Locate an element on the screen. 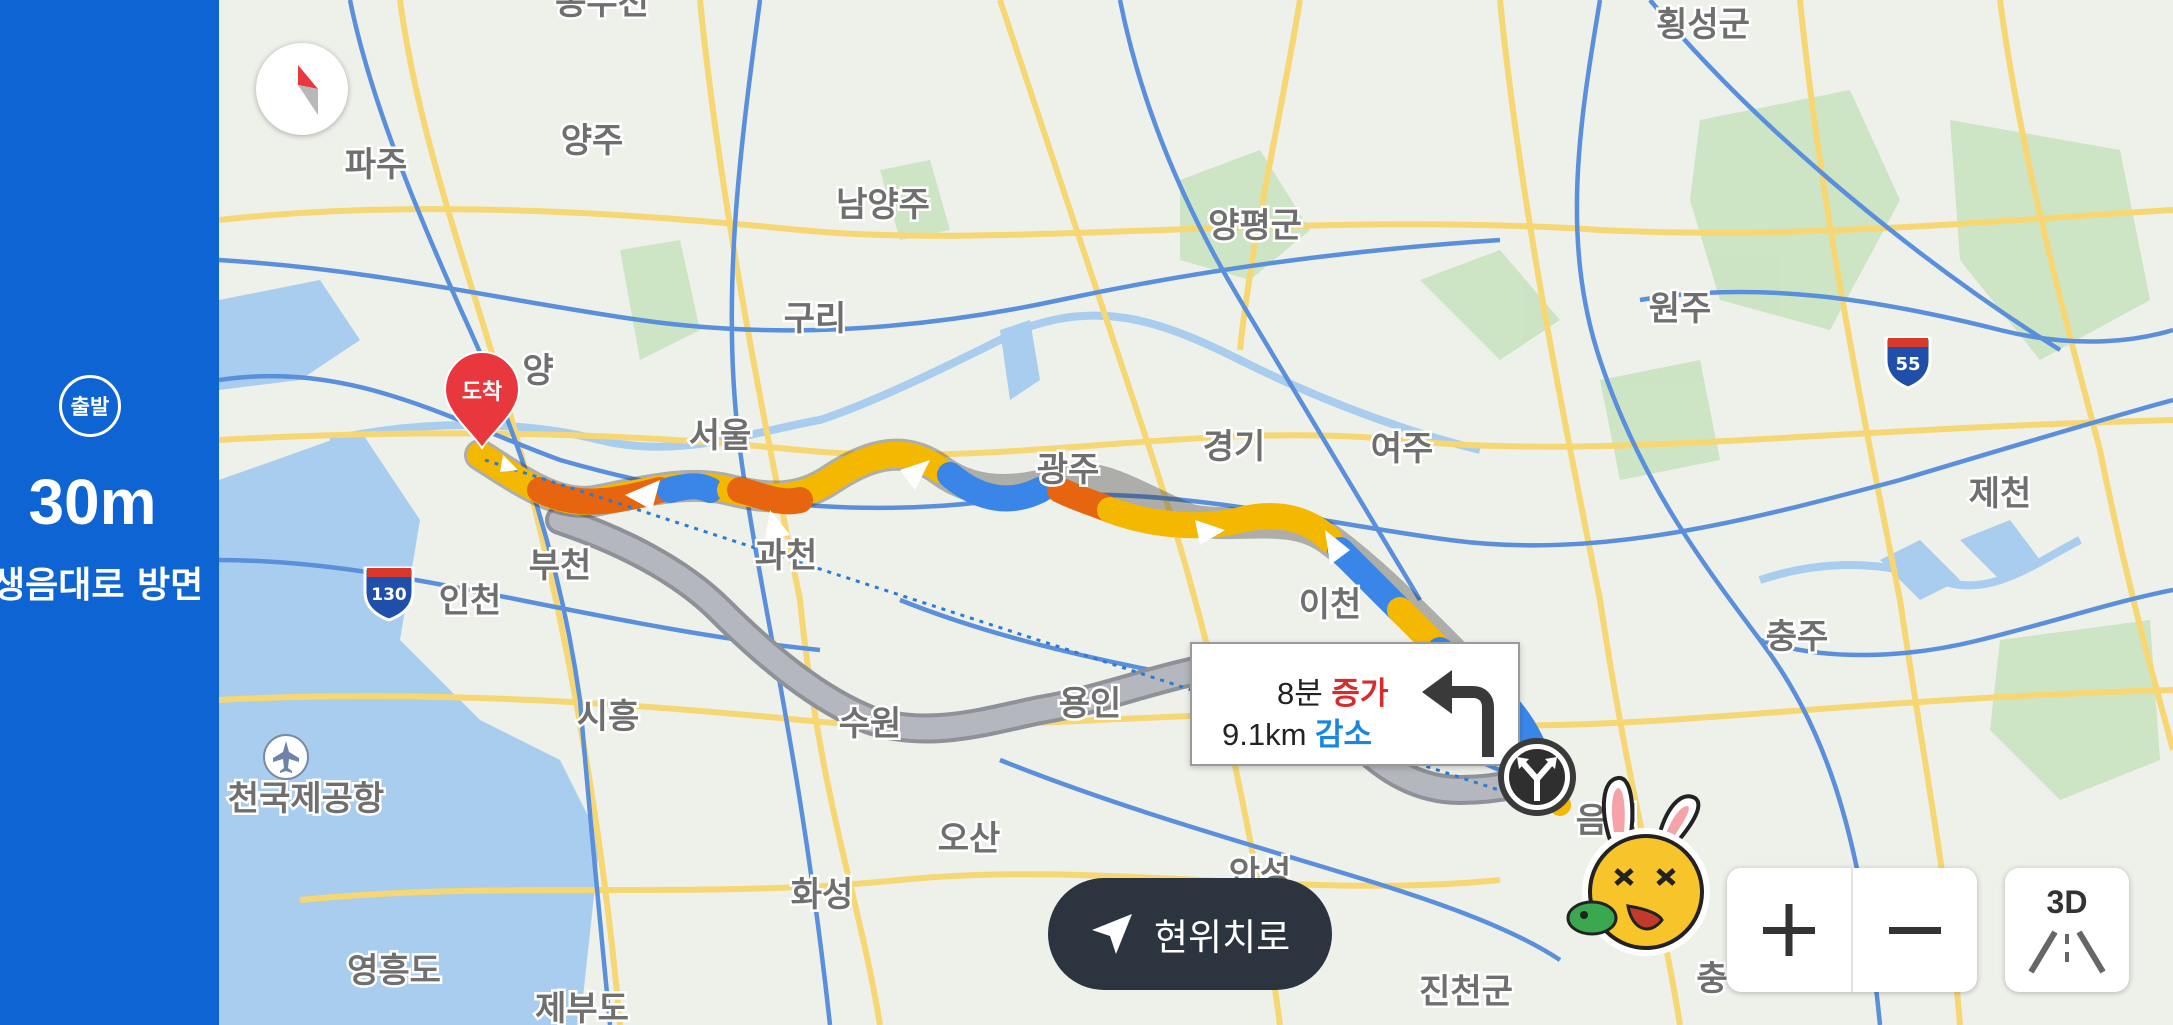  city-label-guri: 구리 is located at coordinates (815, 319).